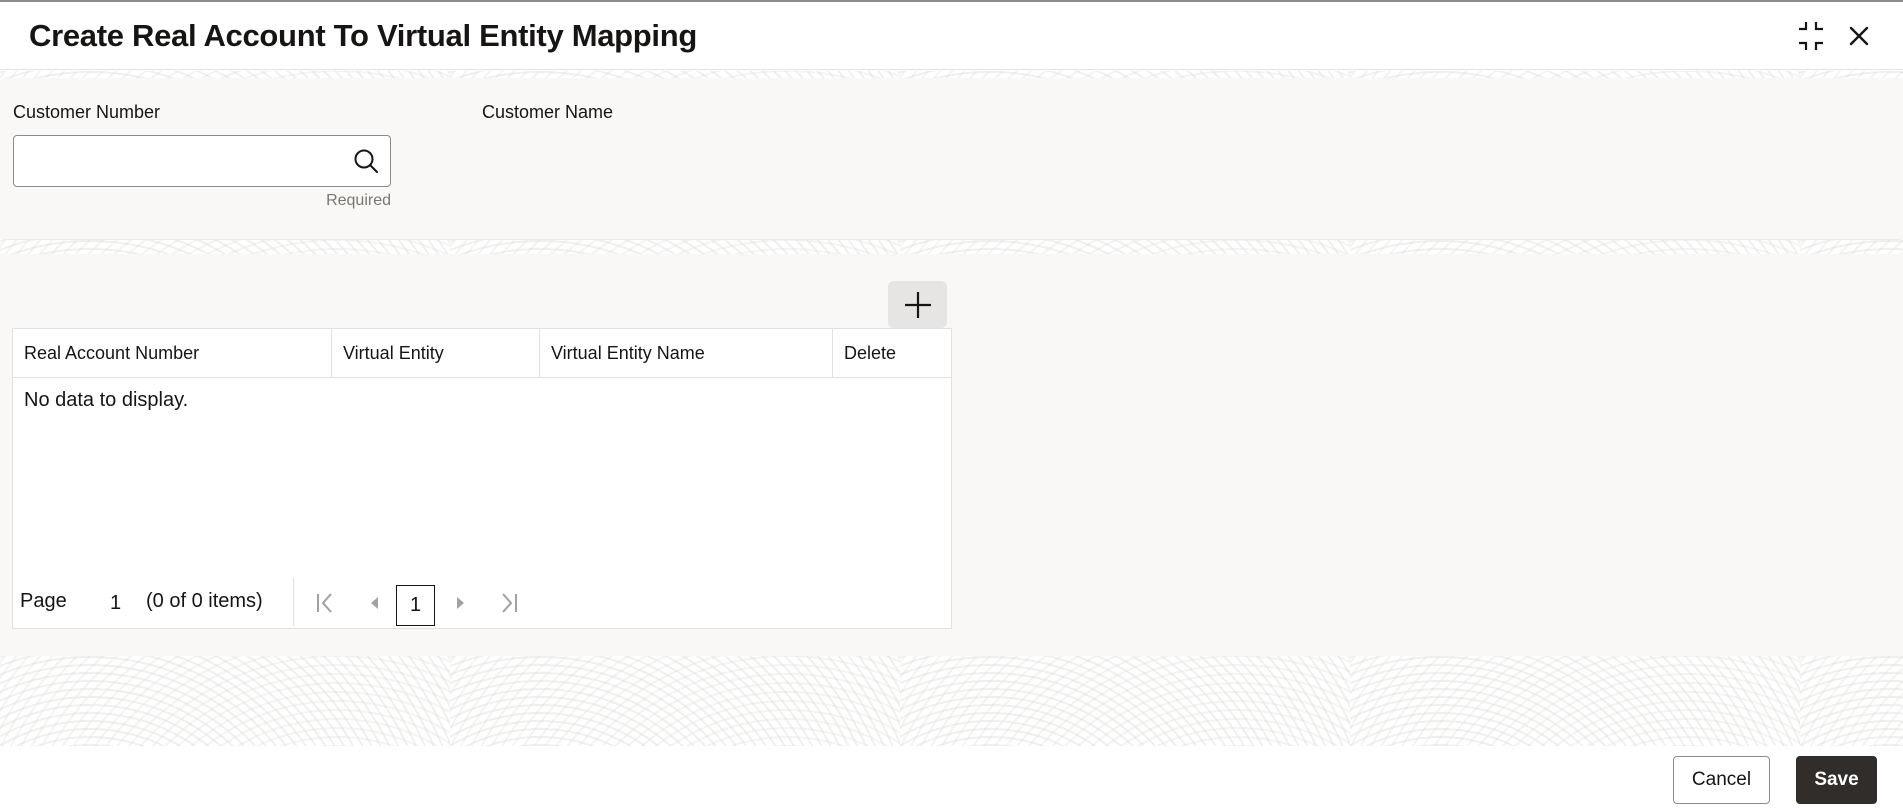  I want to click on column-header-real-account-number: Real Account Number, so click(172, 353).